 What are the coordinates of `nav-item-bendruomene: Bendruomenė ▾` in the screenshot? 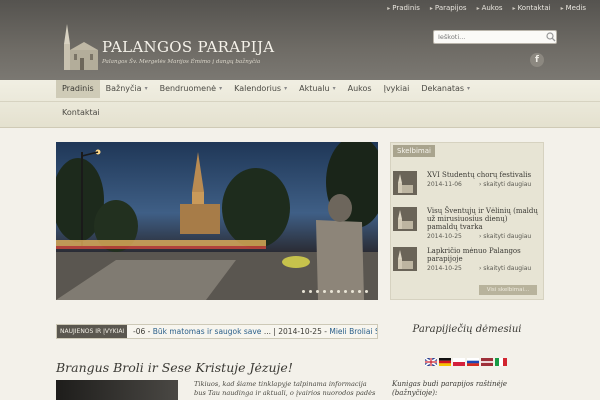 It's located at (191, 89).